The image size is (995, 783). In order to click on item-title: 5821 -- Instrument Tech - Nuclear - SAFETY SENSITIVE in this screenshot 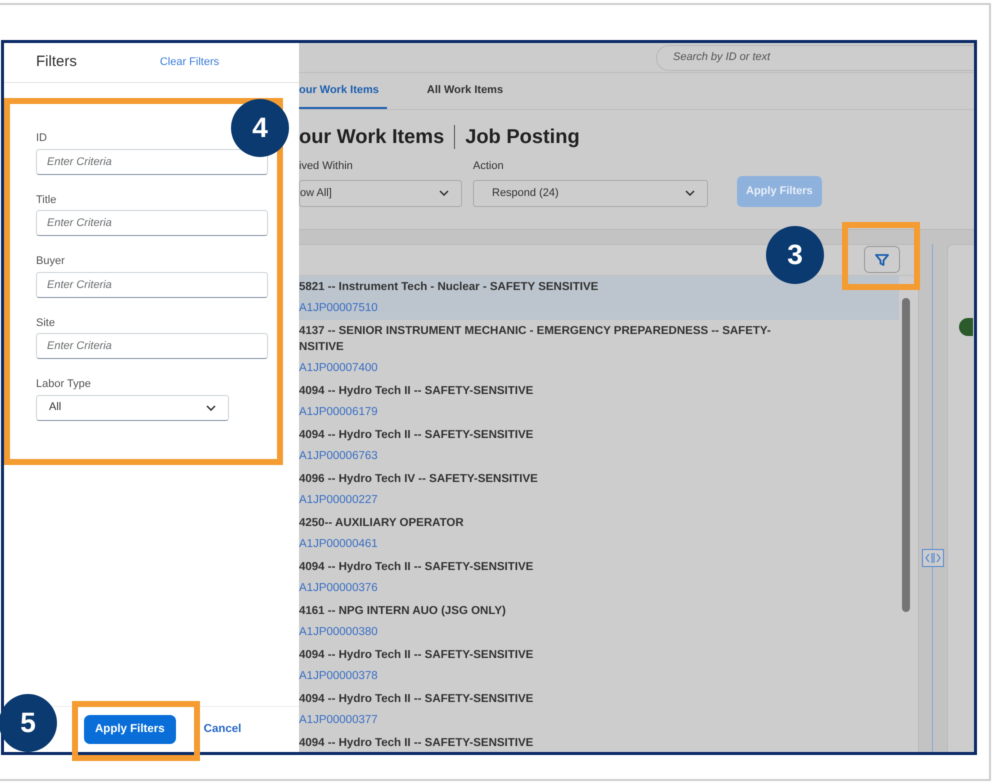, I will do `click(449, 287)`.